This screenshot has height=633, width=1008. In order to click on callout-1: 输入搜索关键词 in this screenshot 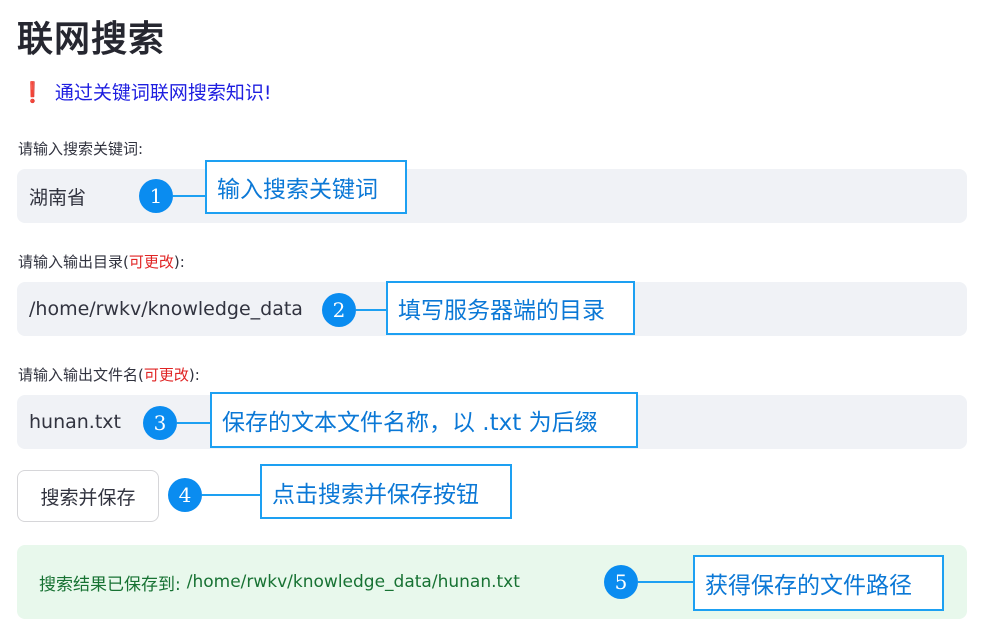, I will do `click(306, 187)`.